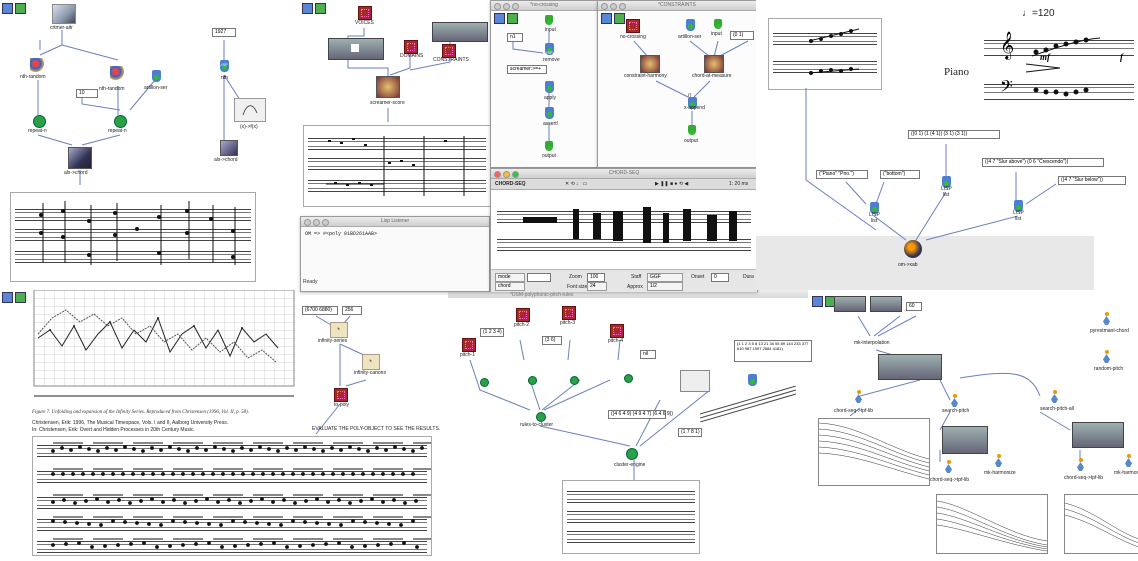 The image size is (1138, 561). What do you see at coordinates (1098, 435) in the screenshot?
I see `p8-instance-d` at bounding box center [1098, 435].